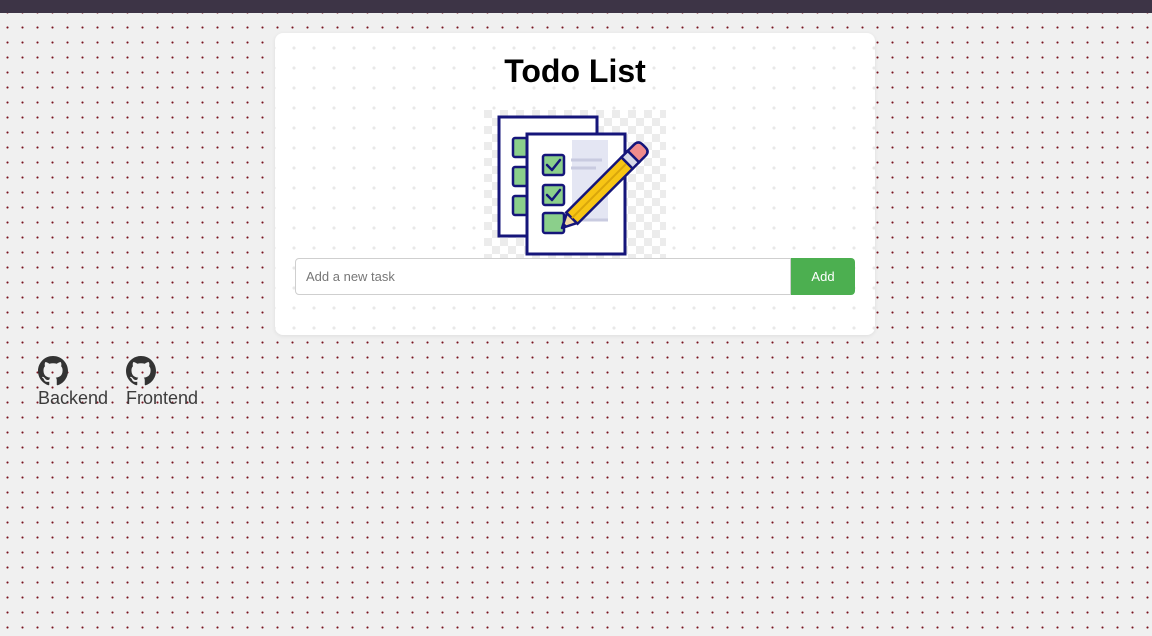  I want to click on backend-repo-link: Backend, so click(73, 382).